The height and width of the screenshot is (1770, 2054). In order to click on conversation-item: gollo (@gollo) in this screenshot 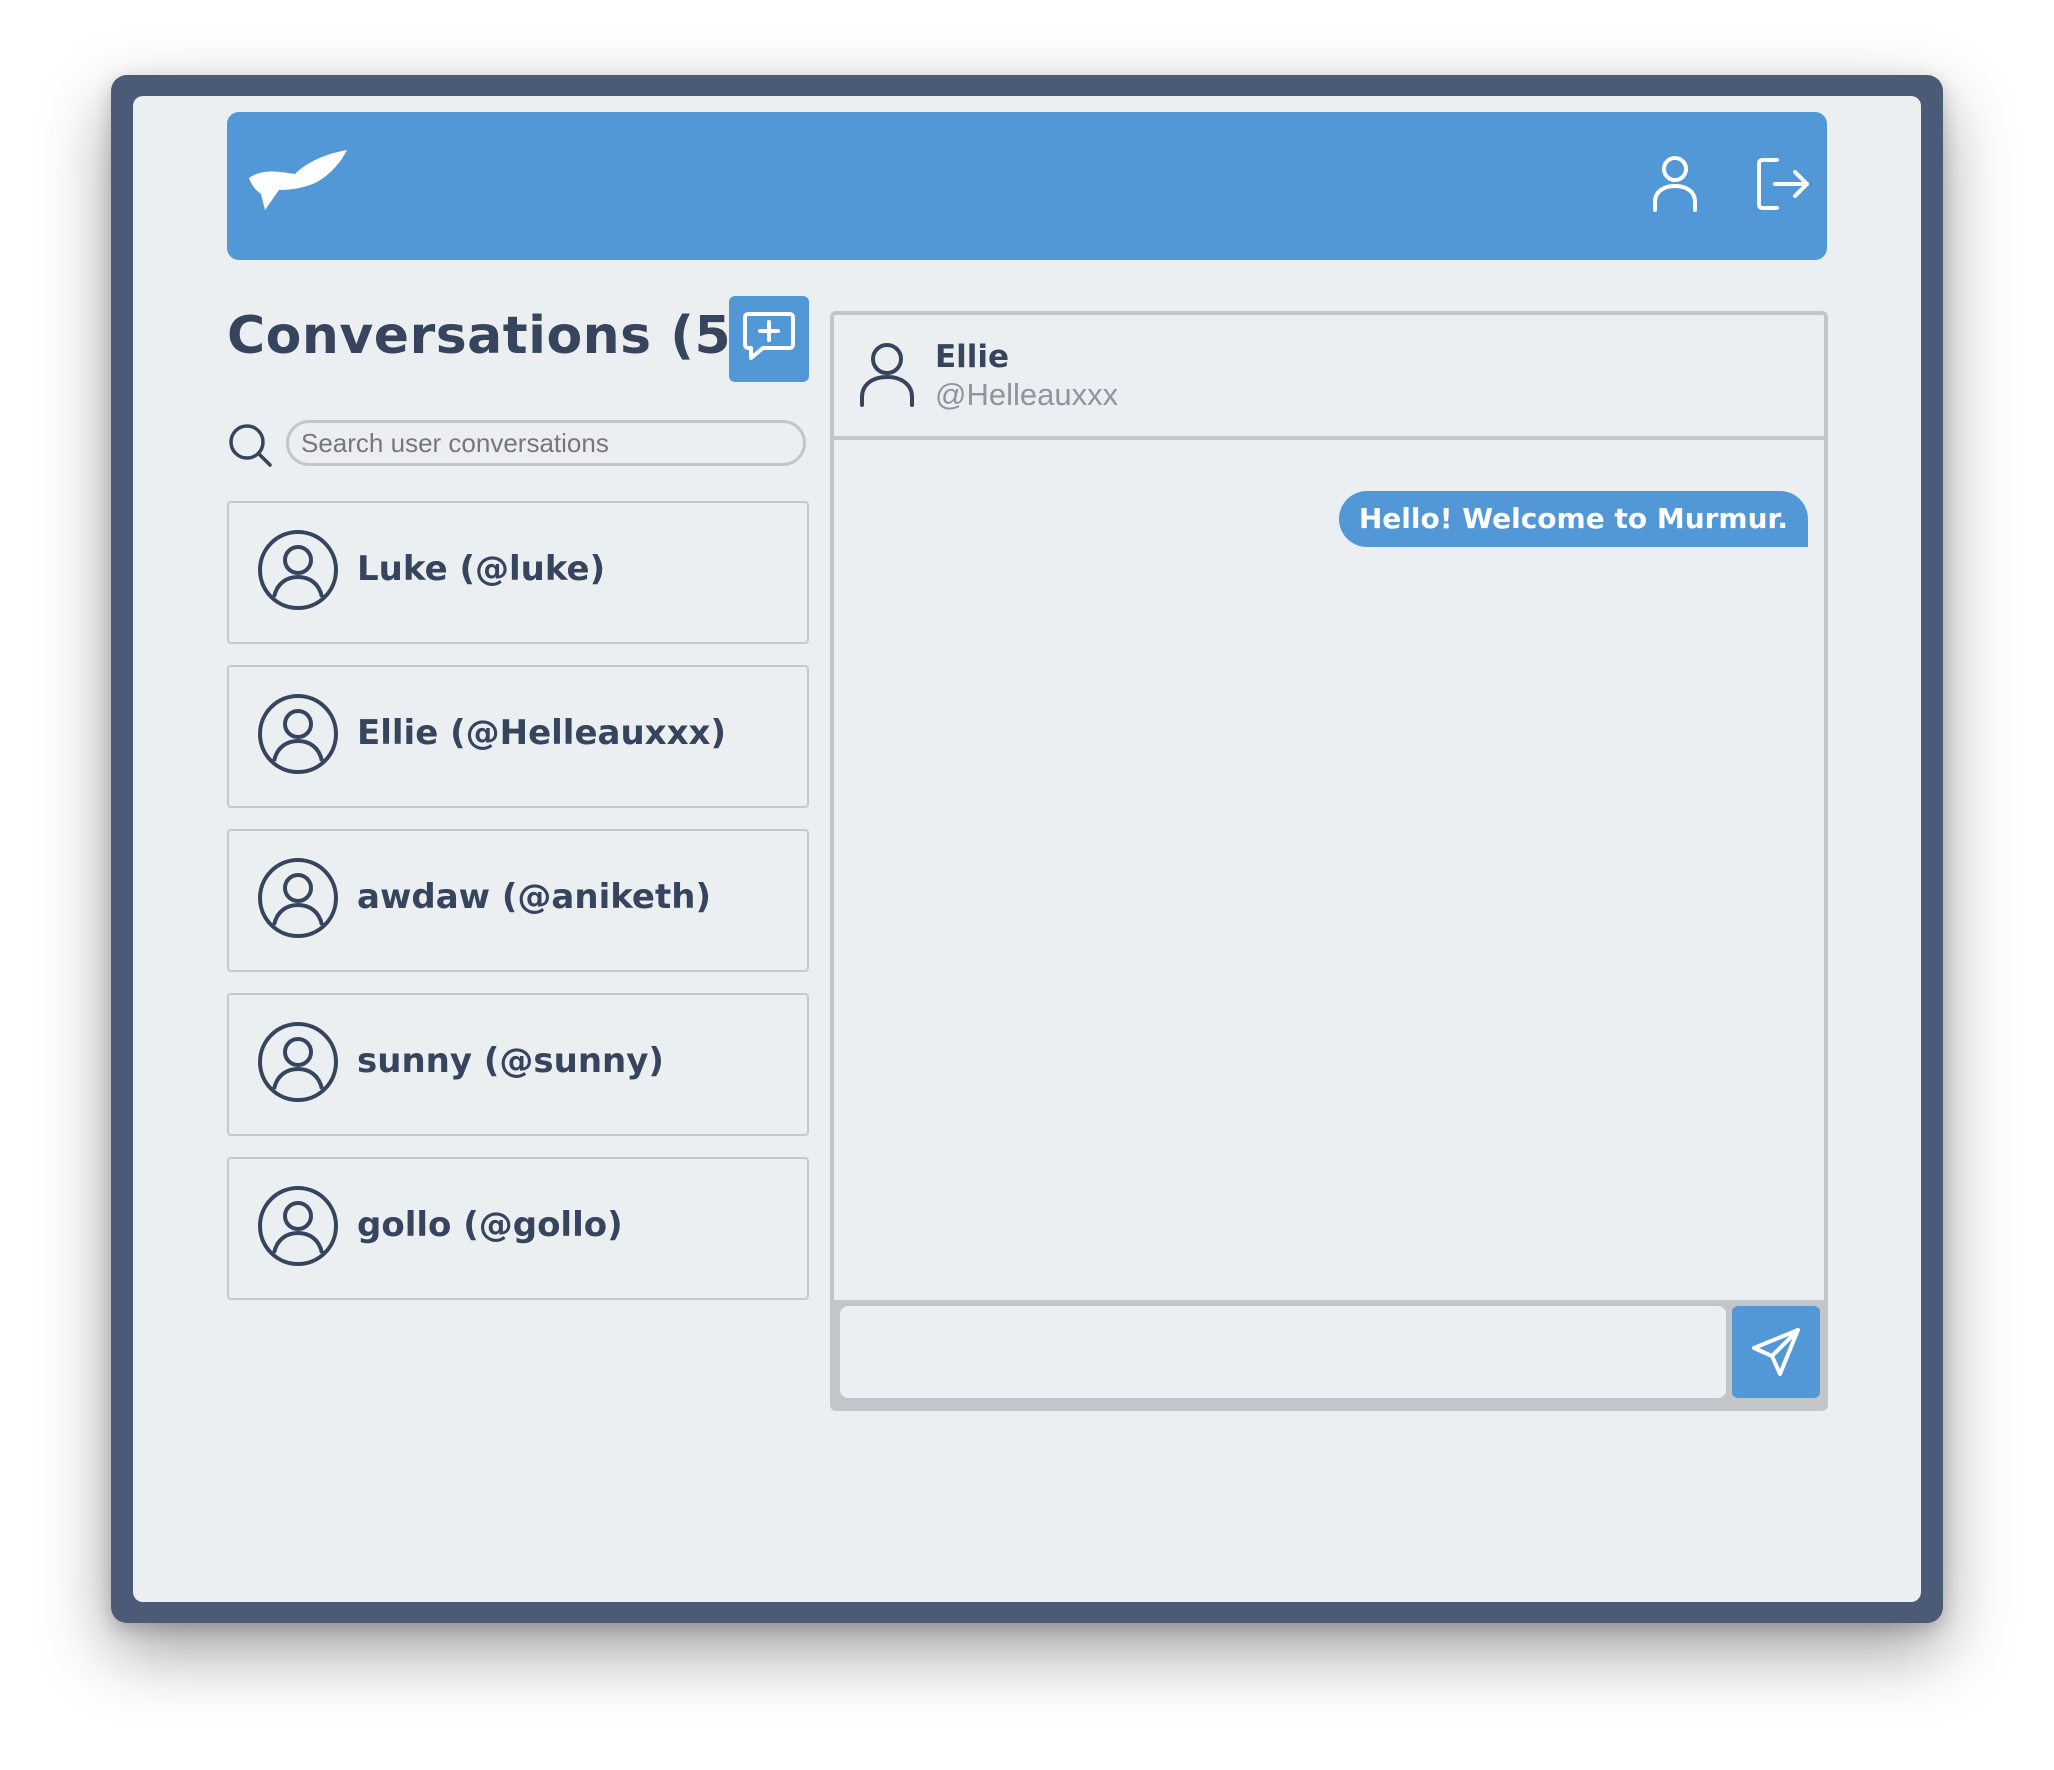, I will do `click(518, 1228)`.